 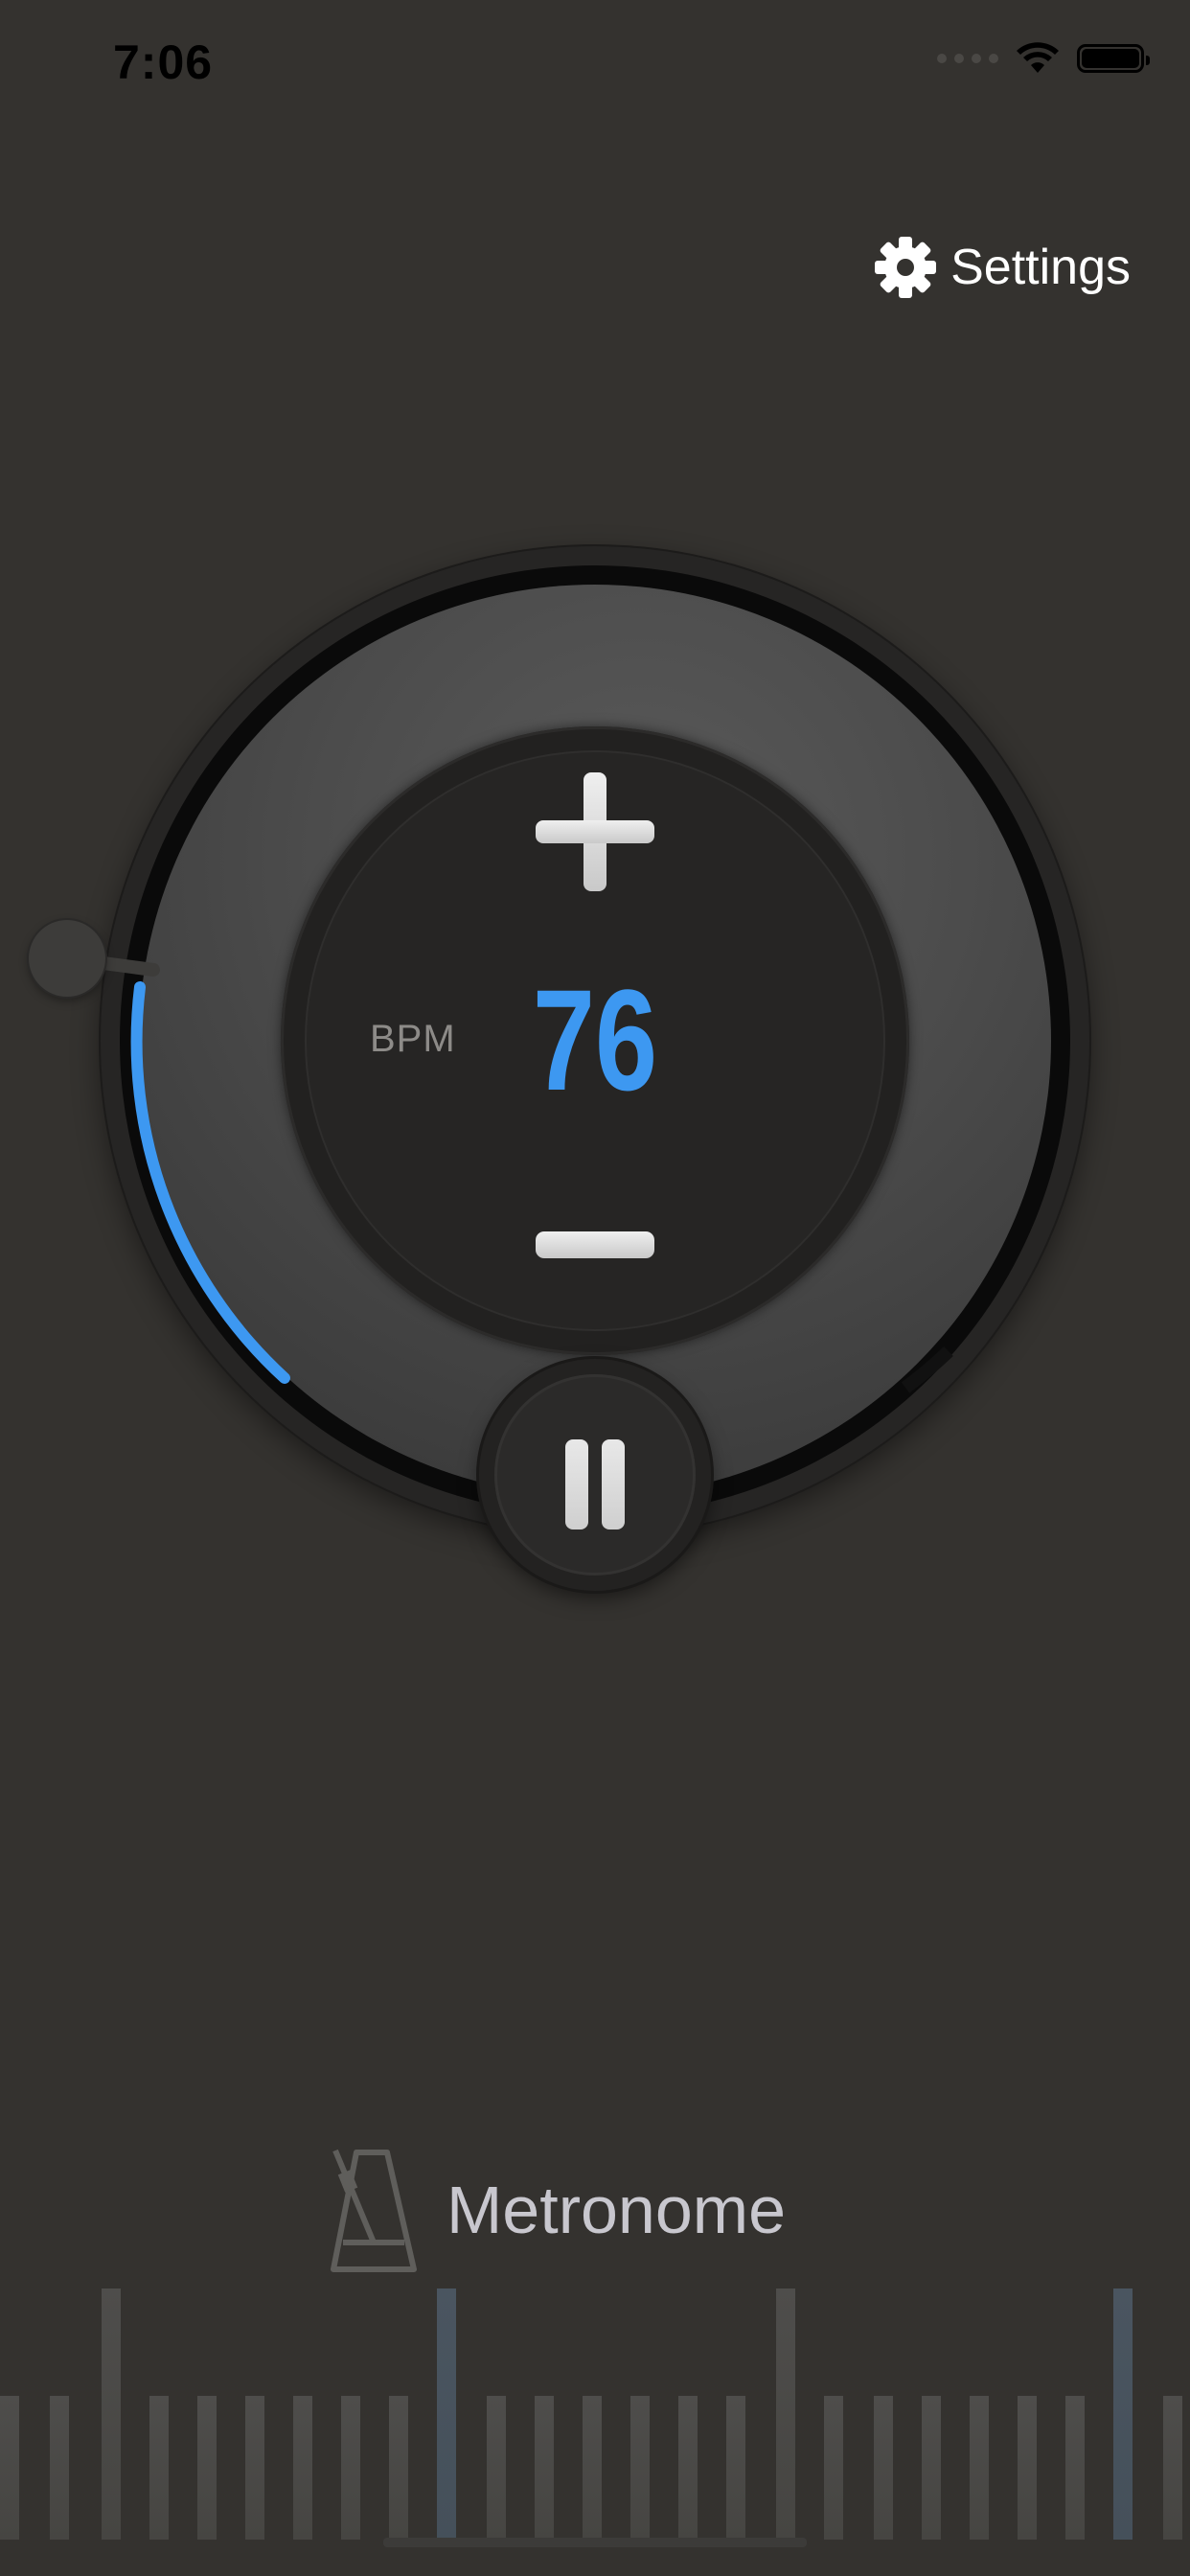 I want to click on beat-bar-active, so click(x=447, y=2414).